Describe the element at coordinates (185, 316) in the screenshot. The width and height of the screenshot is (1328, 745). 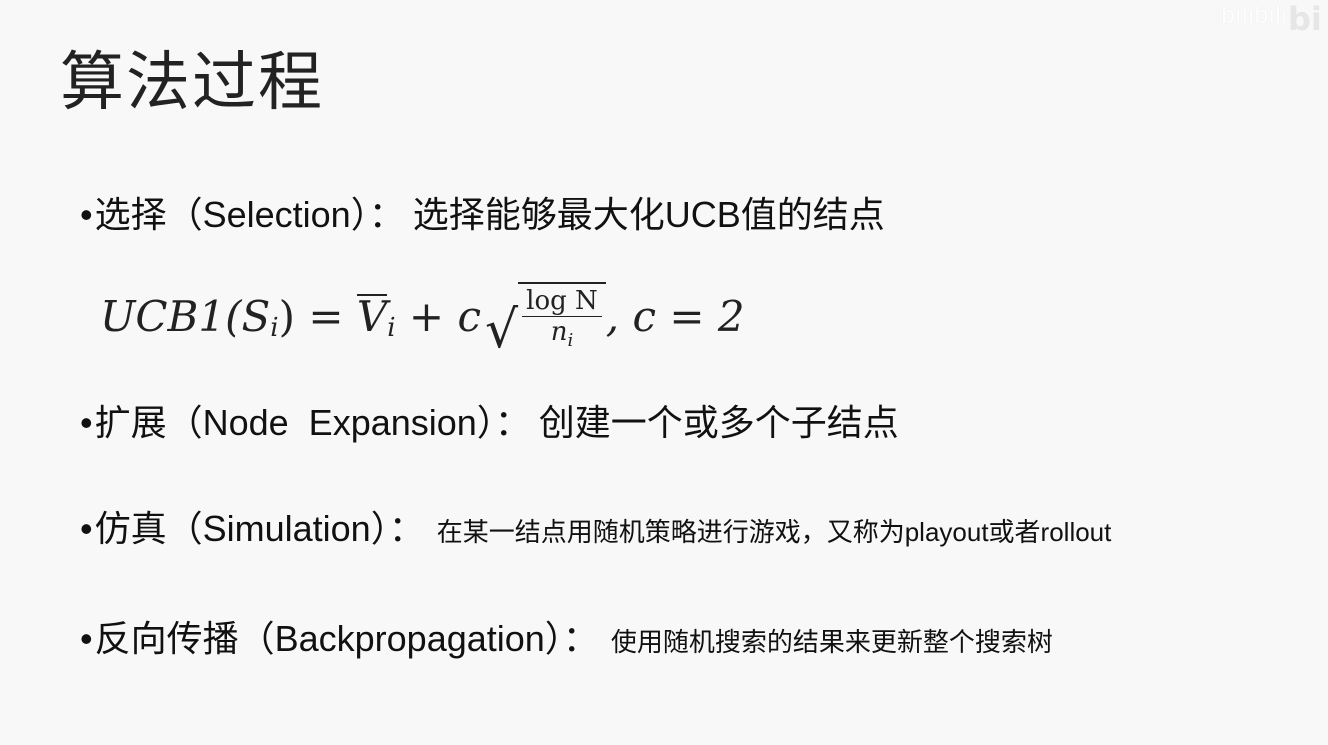
I see `formula-lhs: UCB1(S` at that location.